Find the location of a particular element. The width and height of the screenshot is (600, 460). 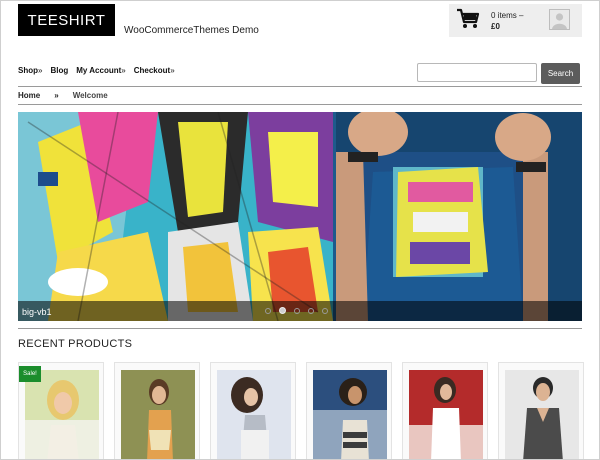

site-tagline: WooCommerceThemes Demo is located at coordinates (191, 30).